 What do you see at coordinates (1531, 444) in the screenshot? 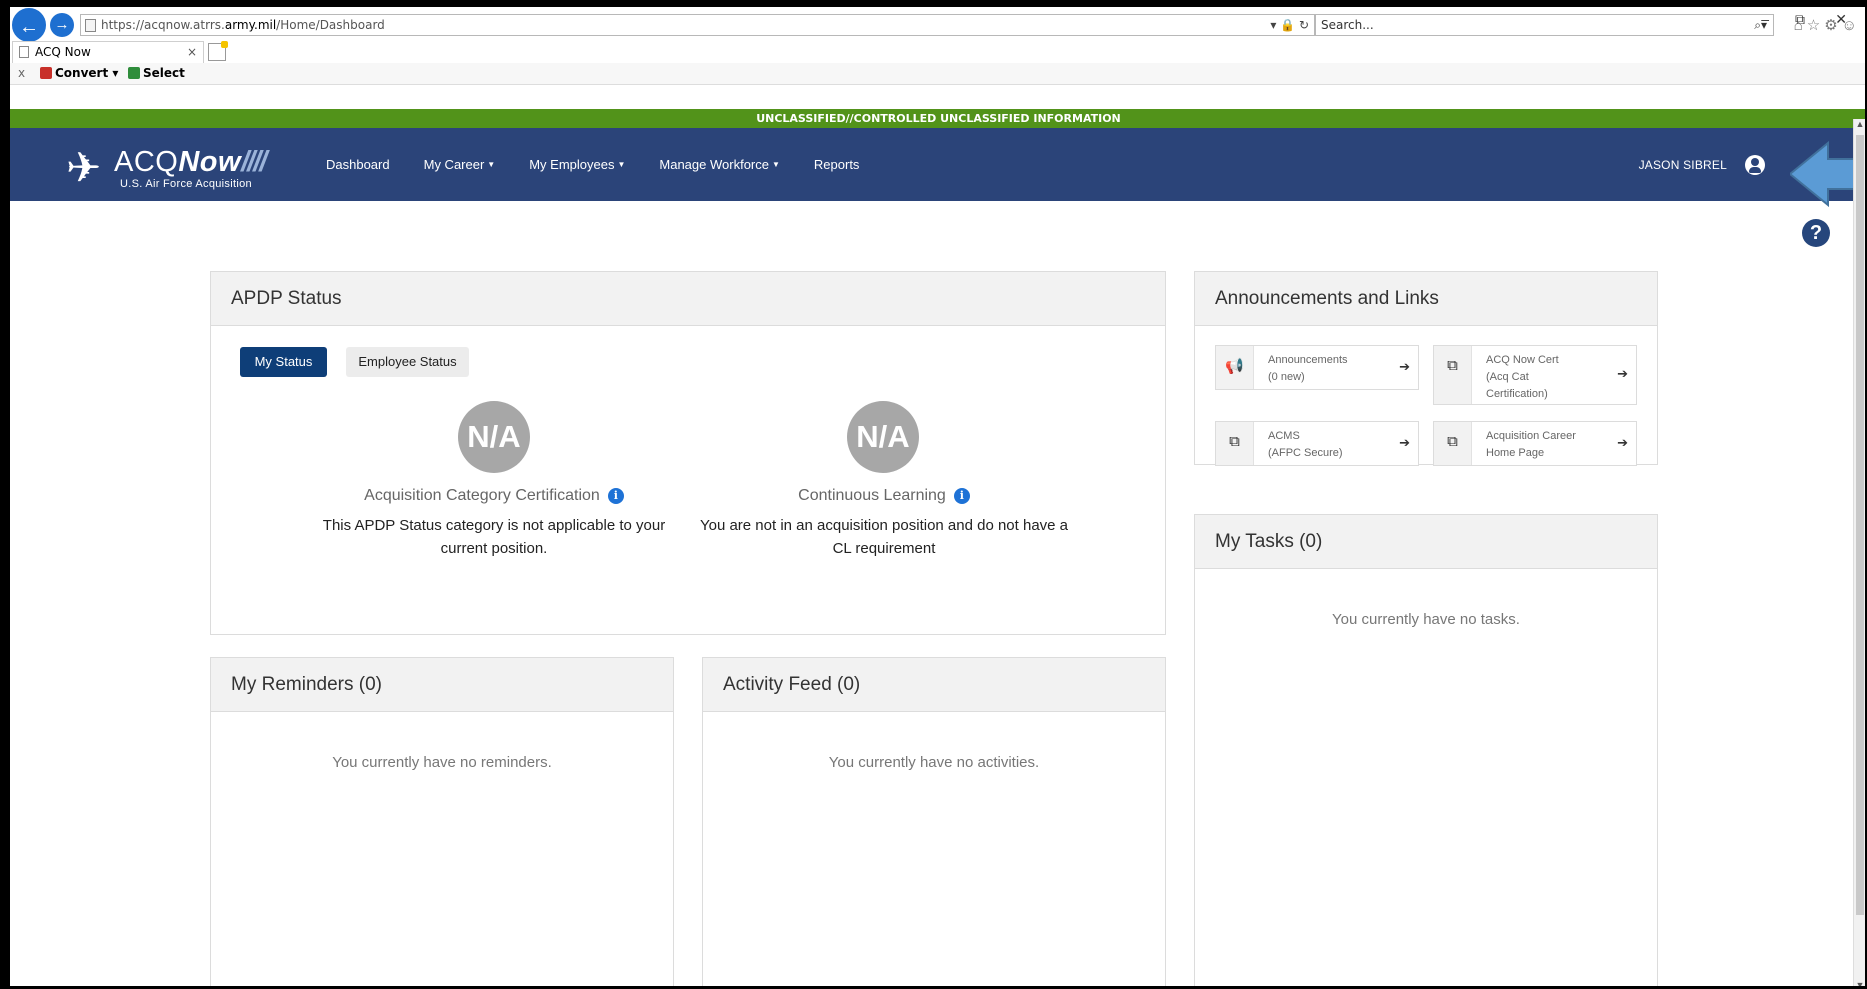
I see `acq-career-home-link-text: Acquisition Career Home Page` at bounding box center [1531, 444].